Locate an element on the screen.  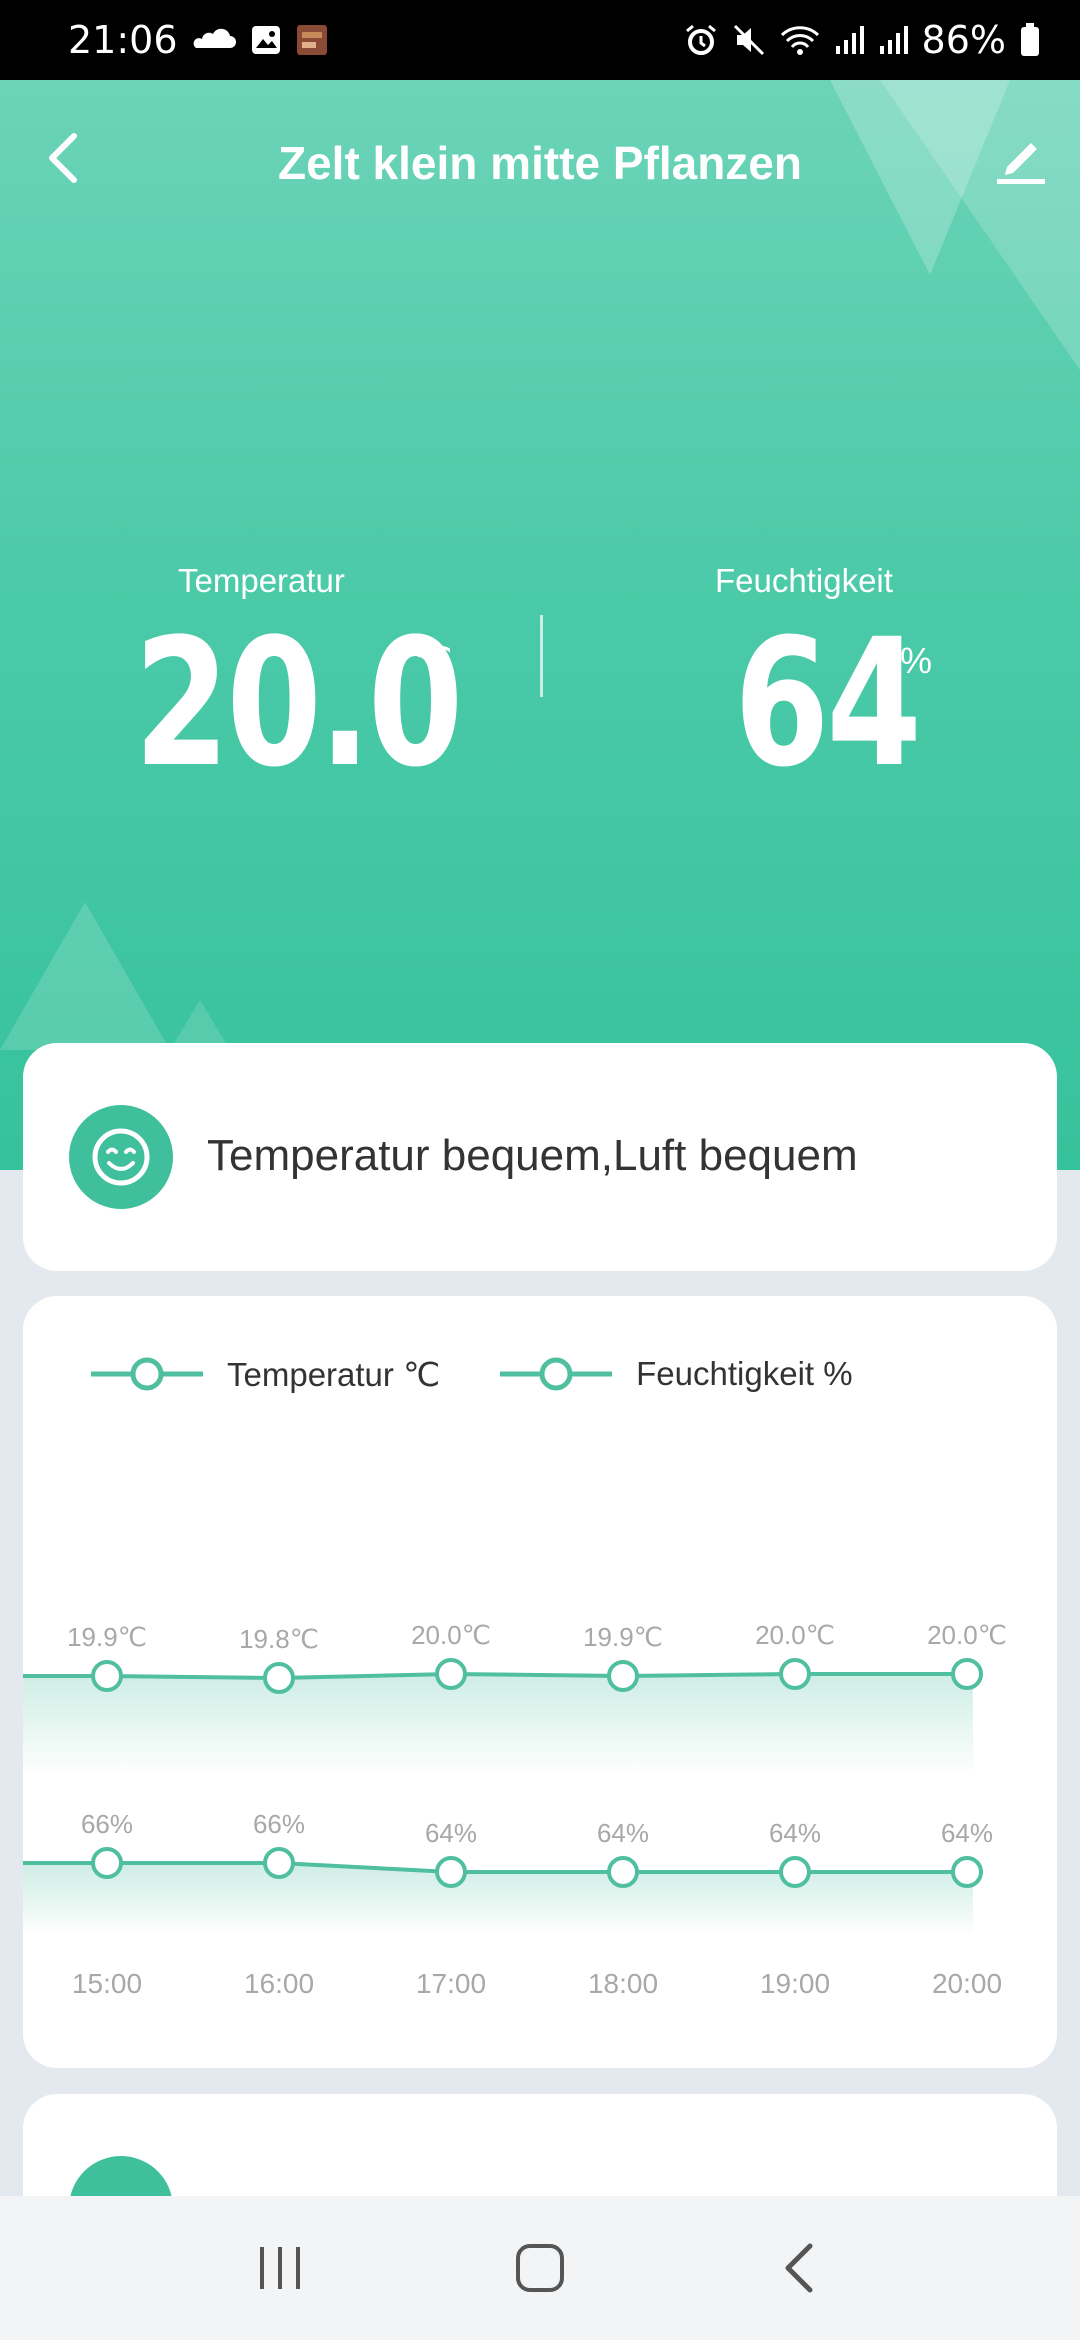
mute-icon is located at coordinates (749, 40).